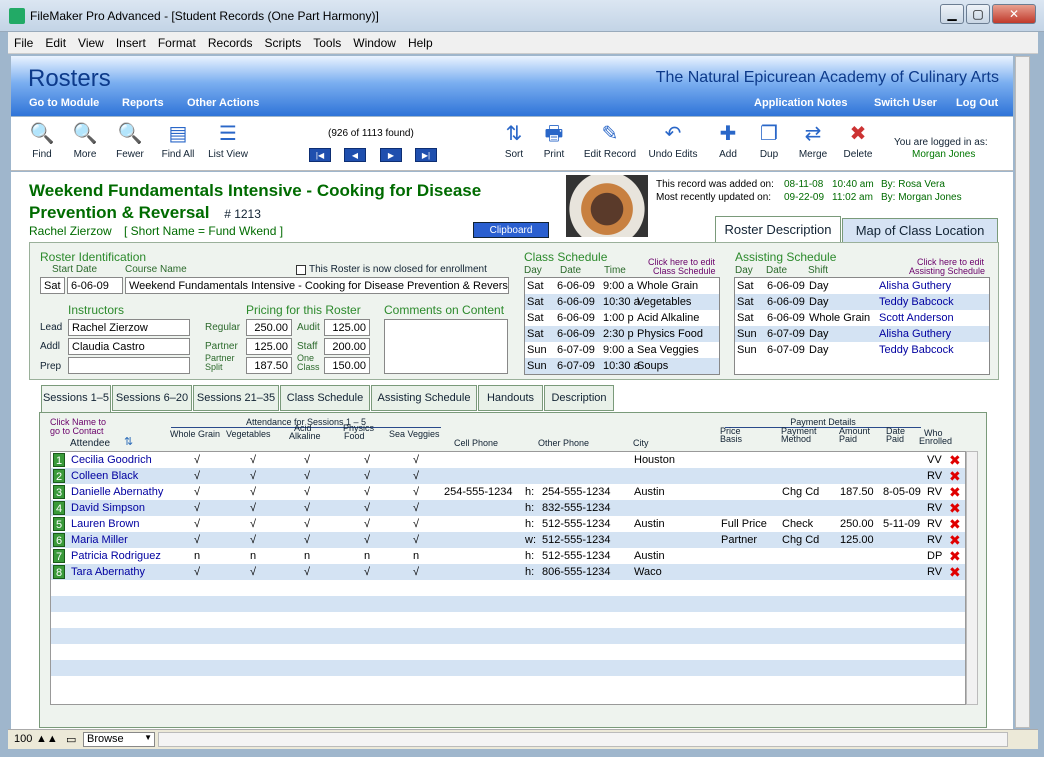  I want to click on fewer-button: 🔍 Fewer, so click(130, 140).